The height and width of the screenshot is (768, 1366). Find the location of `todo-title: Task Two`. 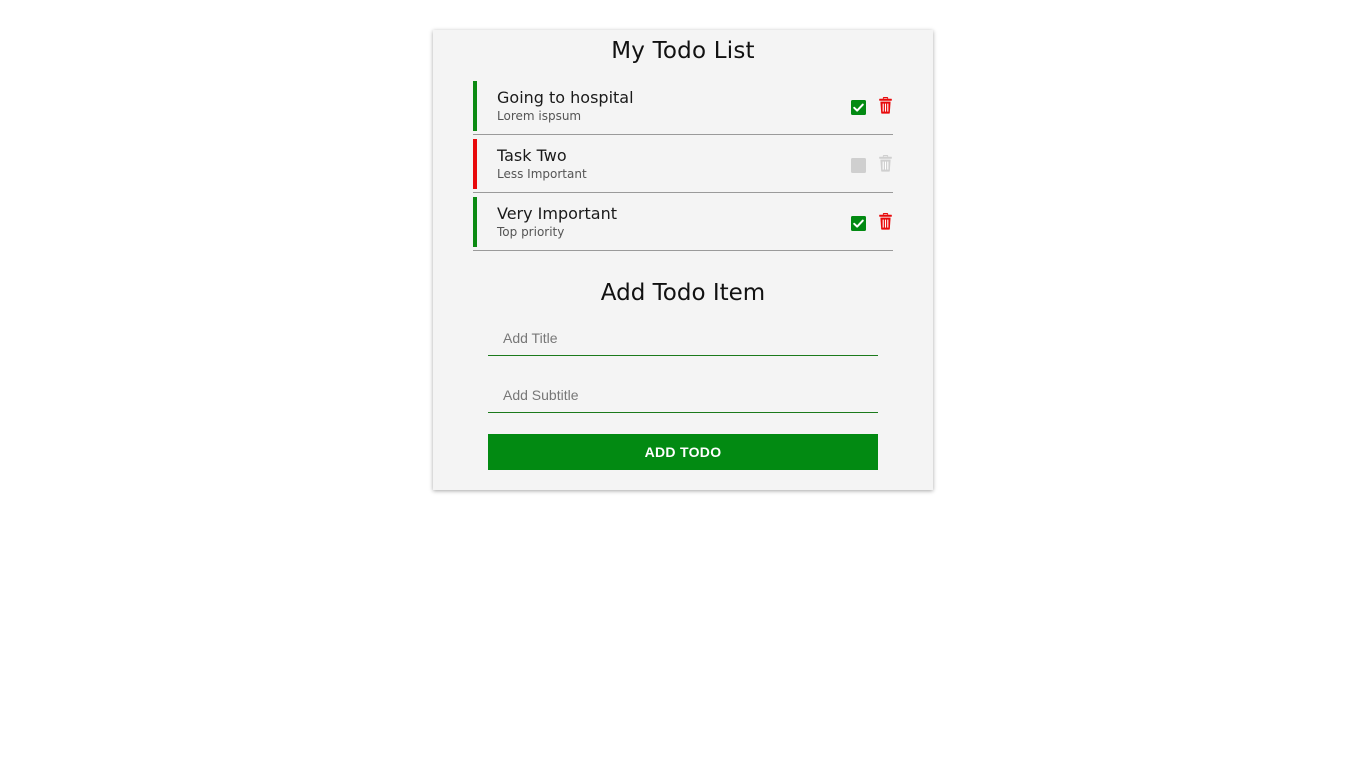

todo-title: Task Two is located at coordinates (532, 155).